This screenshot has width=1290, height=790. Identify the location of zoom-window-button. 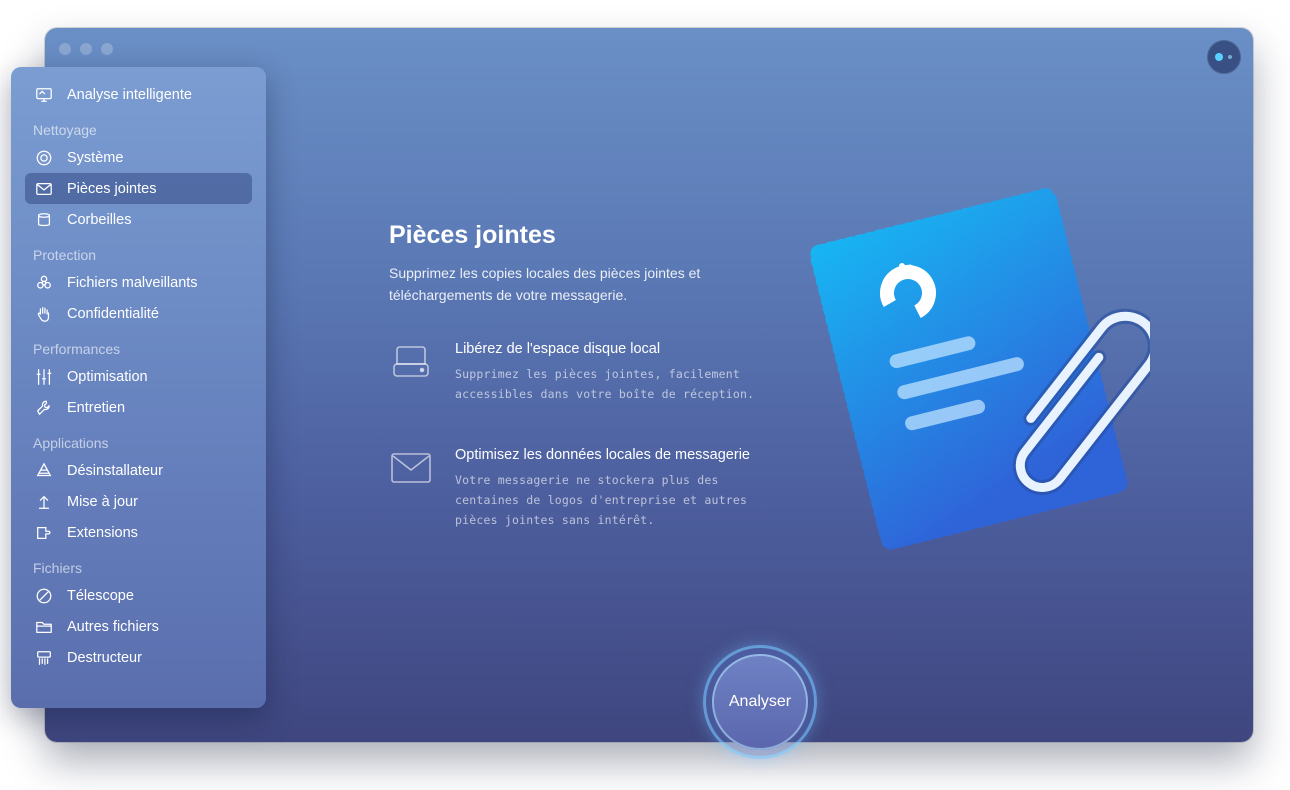
(107, 49).